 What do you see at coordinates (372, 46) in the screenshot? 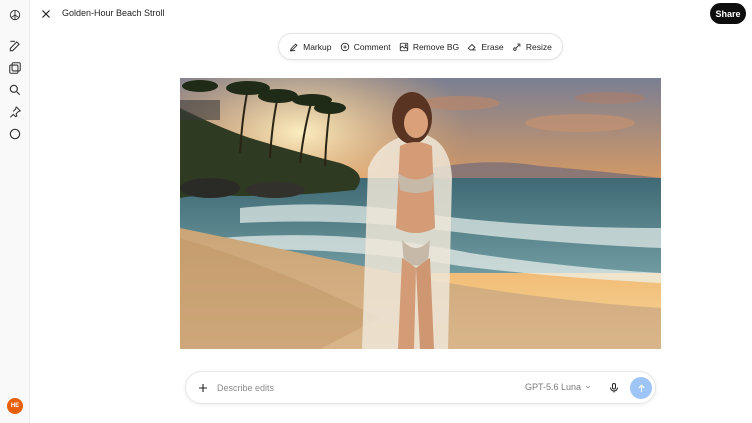
I see `comment-label: Comment` at bounding box center [372, 46].